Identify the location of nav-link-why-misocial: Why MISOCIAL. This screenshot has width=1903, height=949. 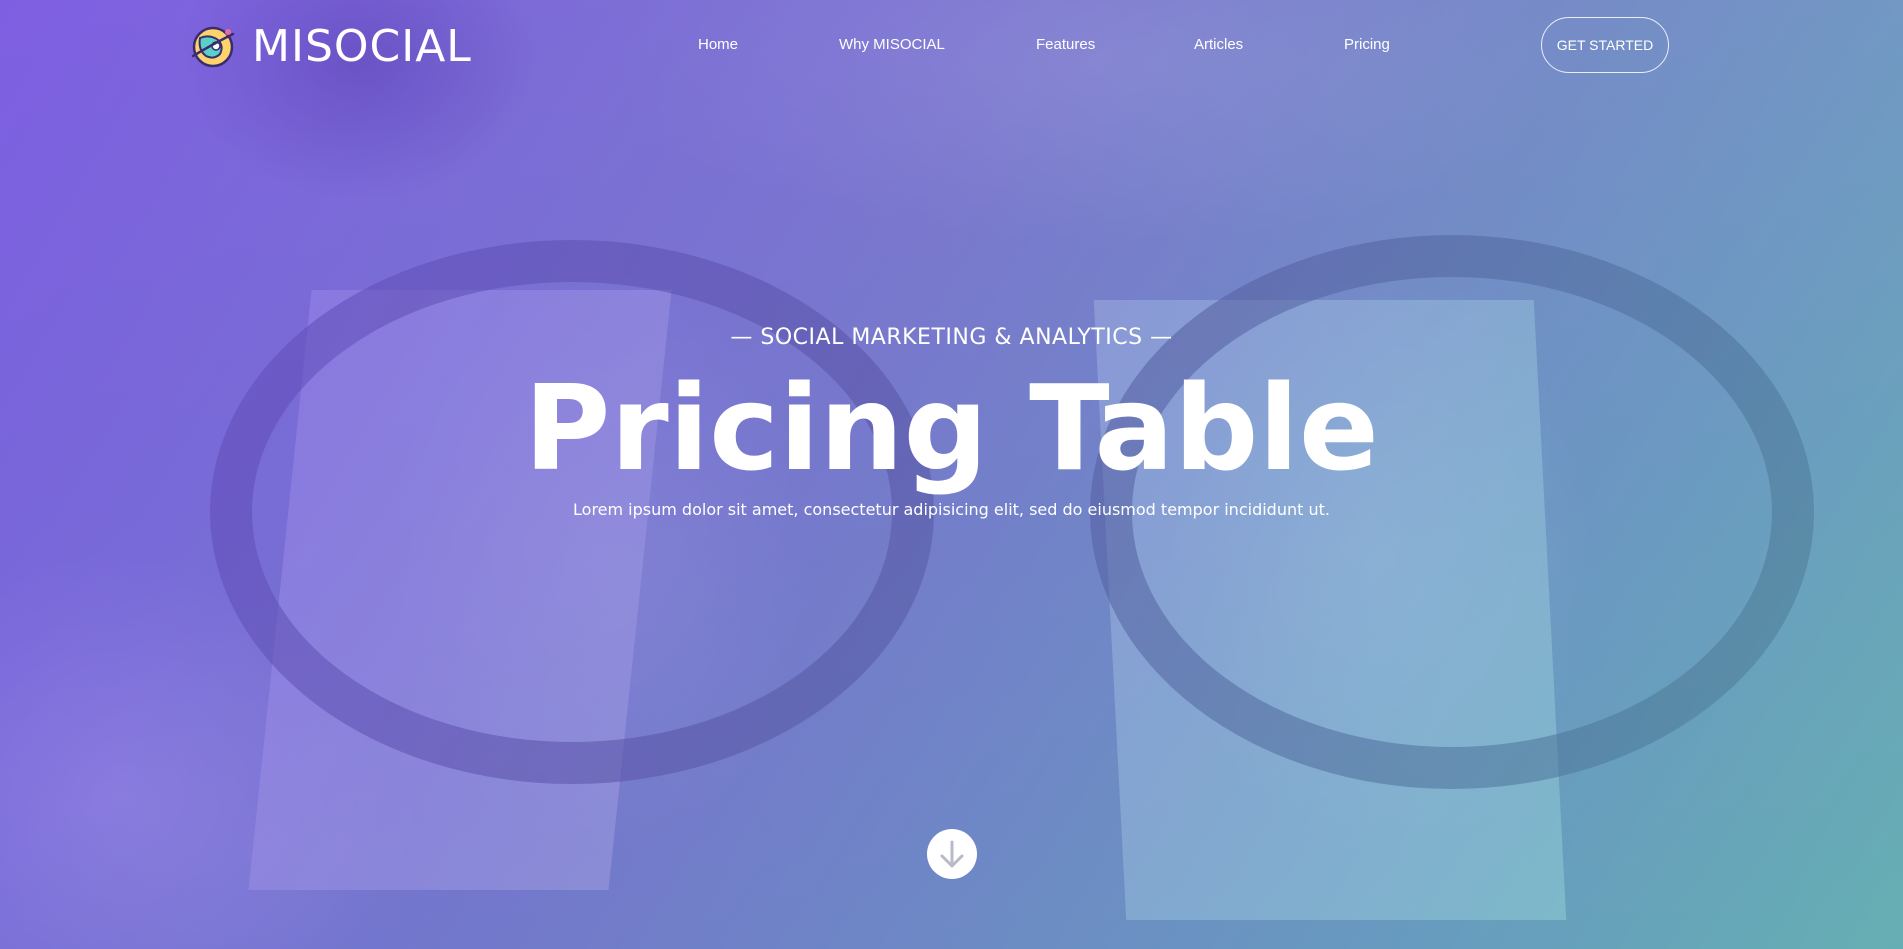
(892, 44).